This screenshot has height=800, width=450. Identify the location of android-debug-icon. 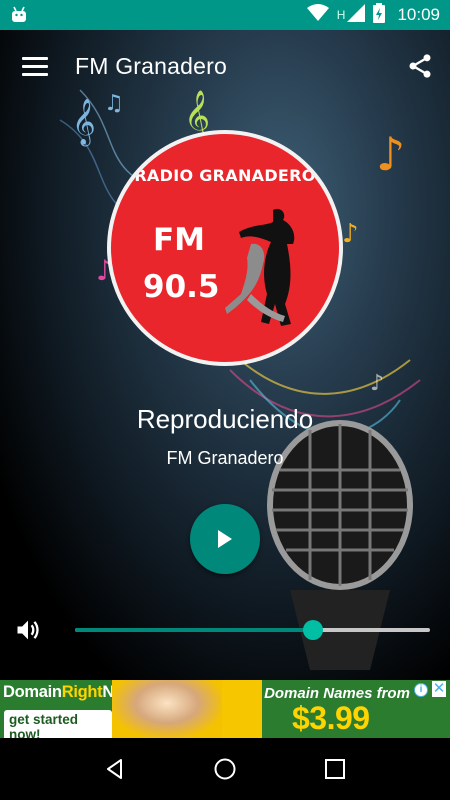
(22, 15).